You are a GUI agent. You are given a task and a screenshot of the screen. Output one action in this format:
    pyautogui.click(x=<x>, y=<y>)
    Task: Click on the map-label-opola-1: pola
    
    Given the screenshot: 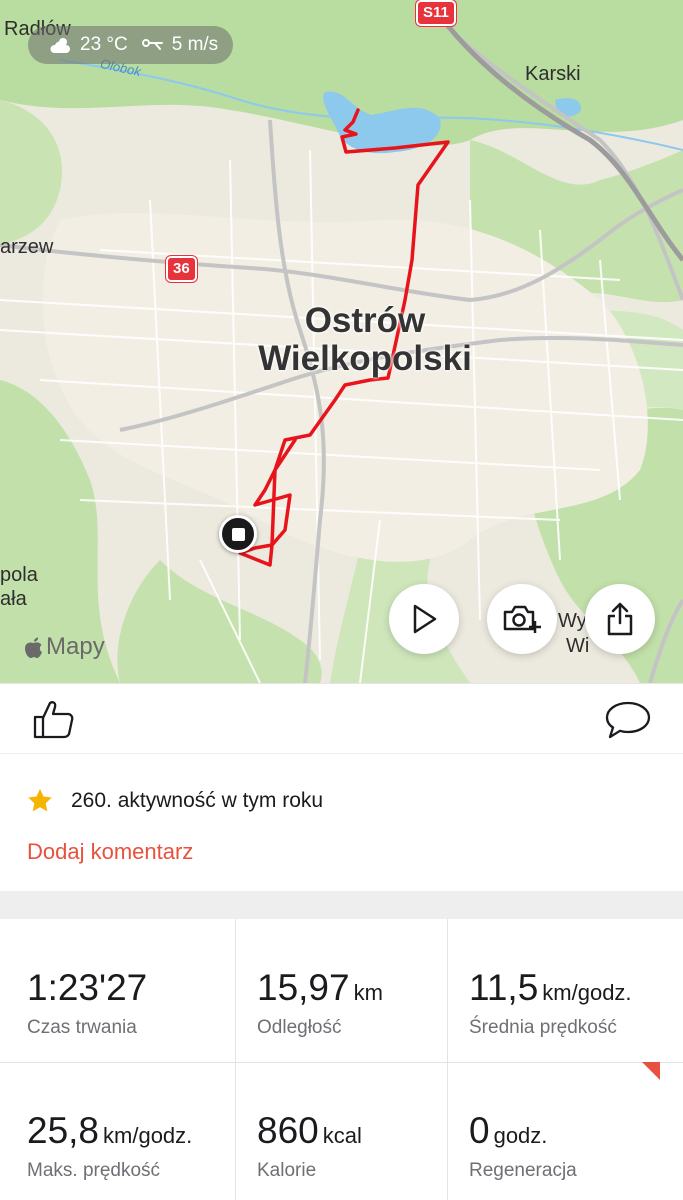 What is the action you would take?
    pyautogui.click(x=19, y=575)
    